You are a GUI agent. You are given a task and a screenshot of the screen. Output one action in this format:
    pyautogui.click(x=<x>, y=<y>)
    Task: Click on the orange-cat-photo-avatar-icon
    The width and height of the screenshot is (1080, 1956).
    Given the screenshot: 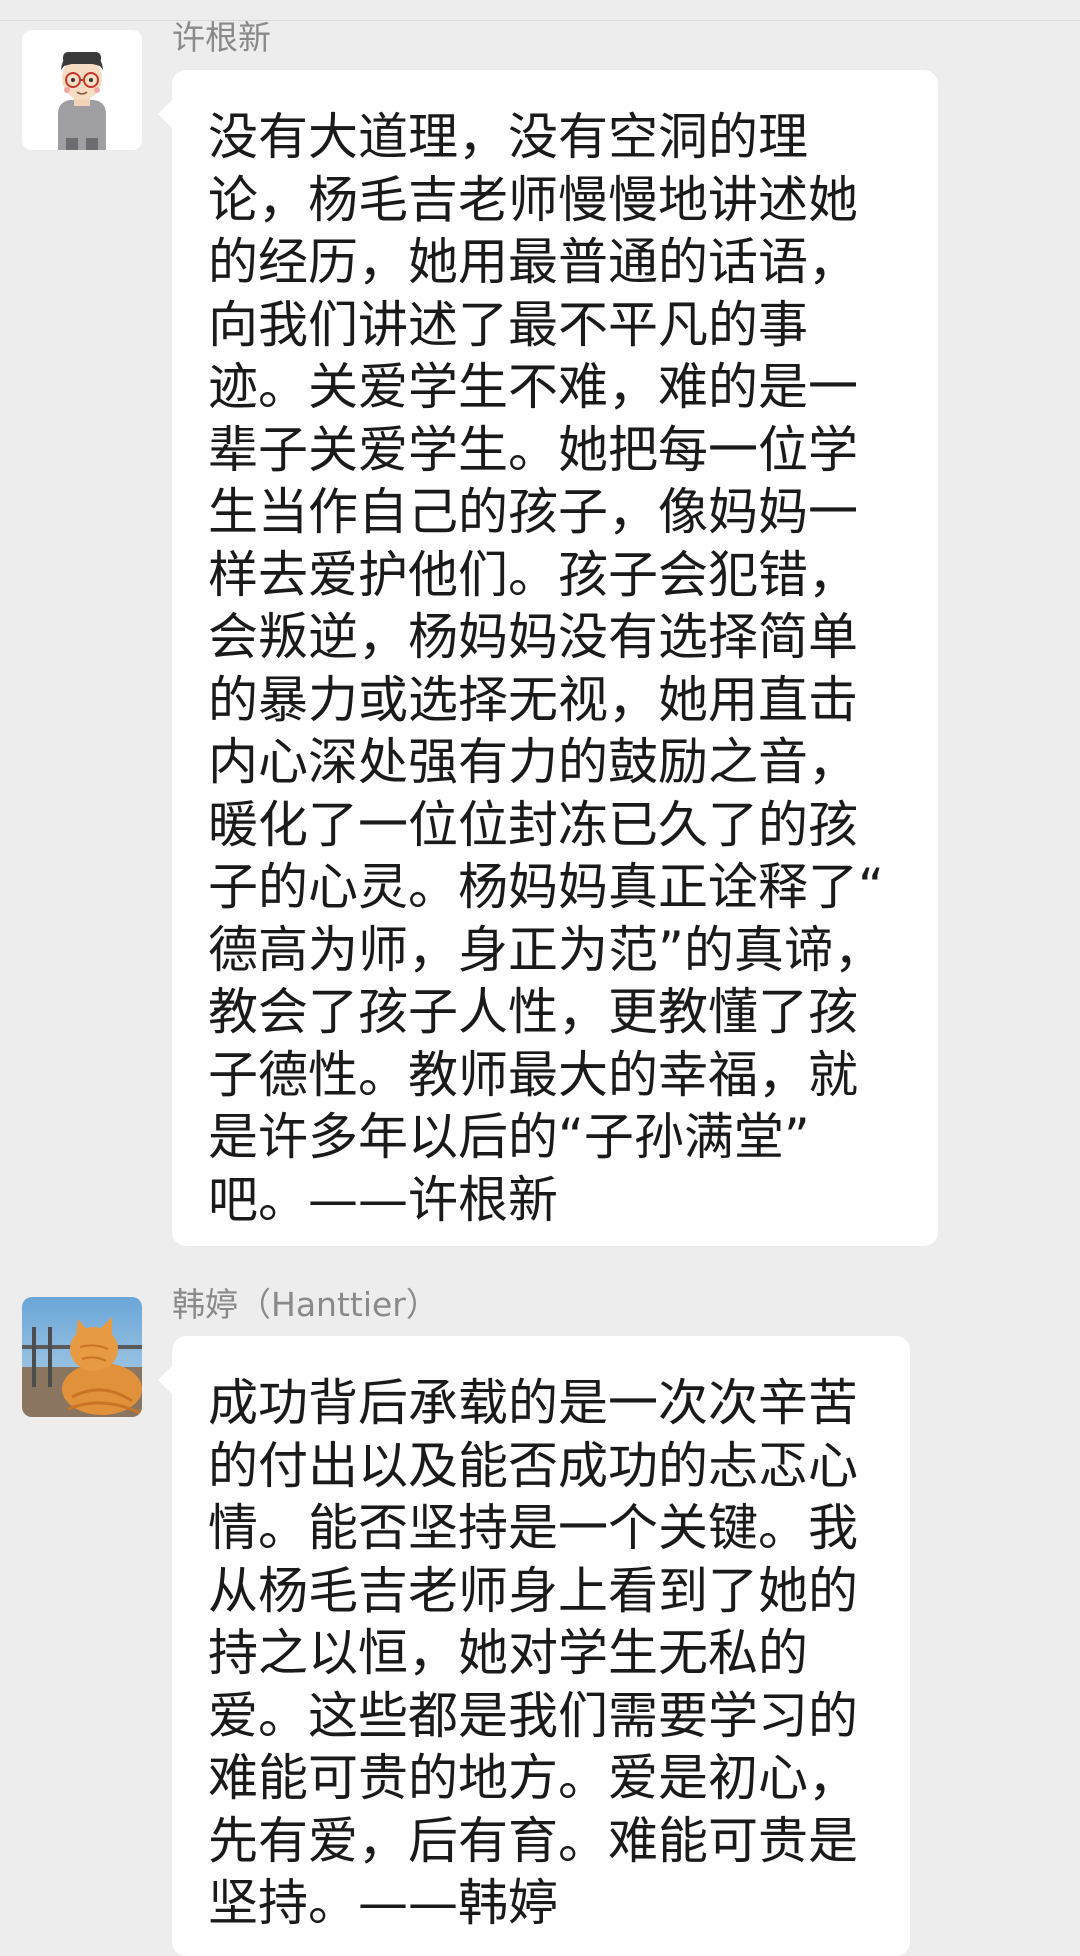 What is the action you would take?
    pyautogui.click(x=82, y=1357)
    